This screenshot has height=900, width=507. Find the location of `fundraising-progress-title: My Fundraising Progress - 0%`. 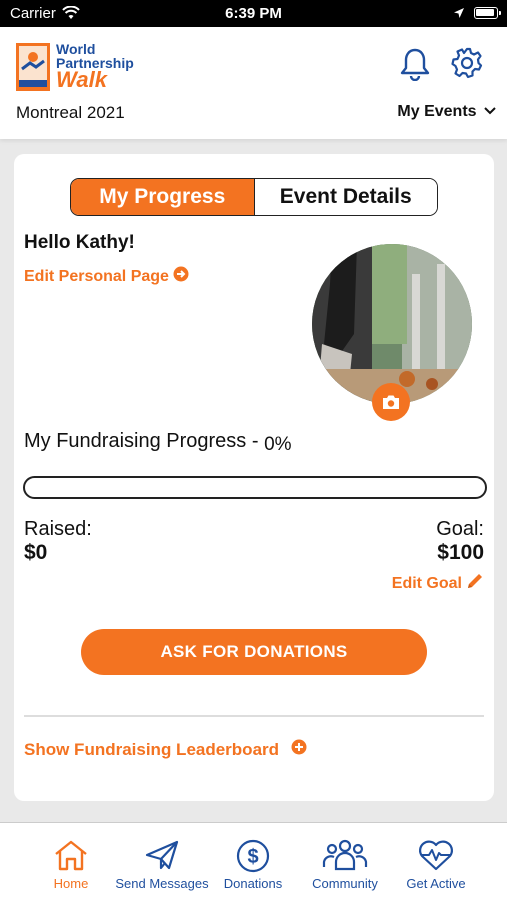

fundraising-progress-title: My Fundraising Progress - 0% is located at coordinates (158, 442).